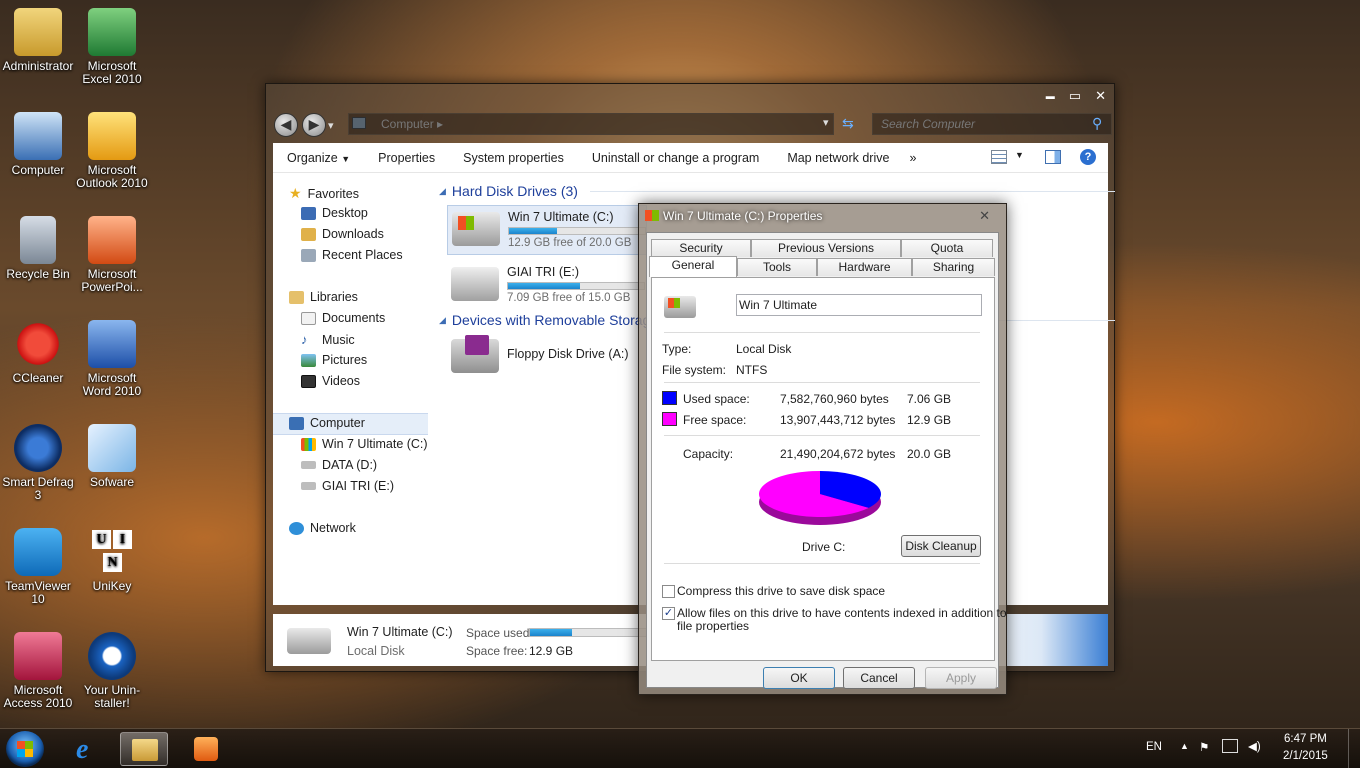 The width and height of the screenshot is (1360, 768). I want to click on desktop-icon-ccleaner: CCleaner, so click(38, 352).